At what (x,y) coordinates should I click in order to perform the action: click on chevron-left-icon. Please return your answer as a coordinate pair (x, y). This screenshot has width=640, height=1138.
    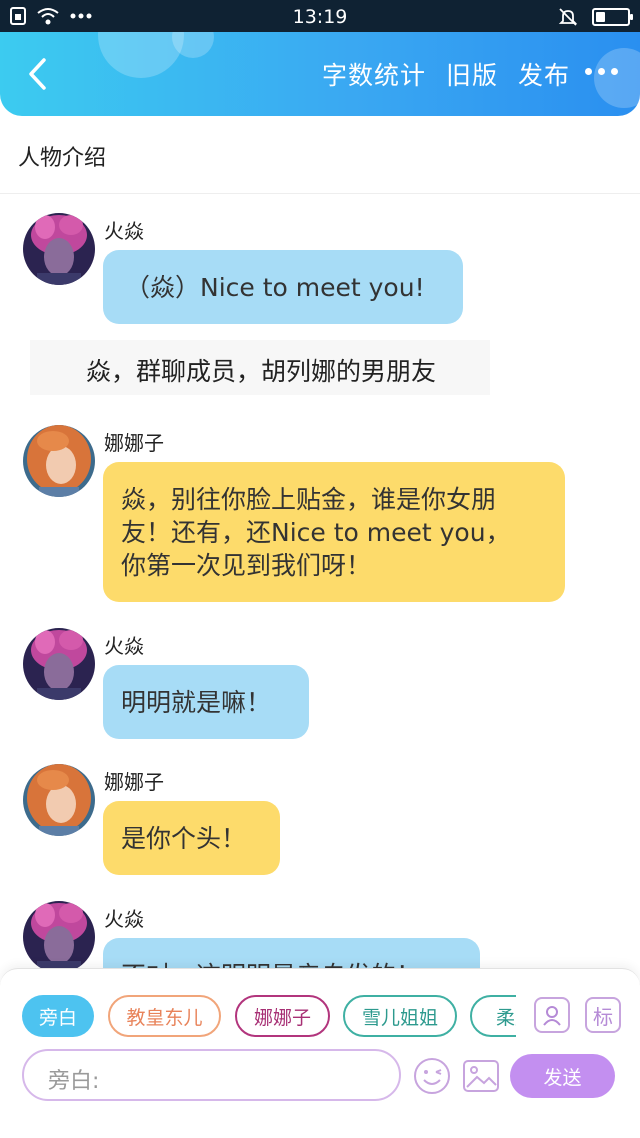
    Looking at the image, I should click on (37, 74).